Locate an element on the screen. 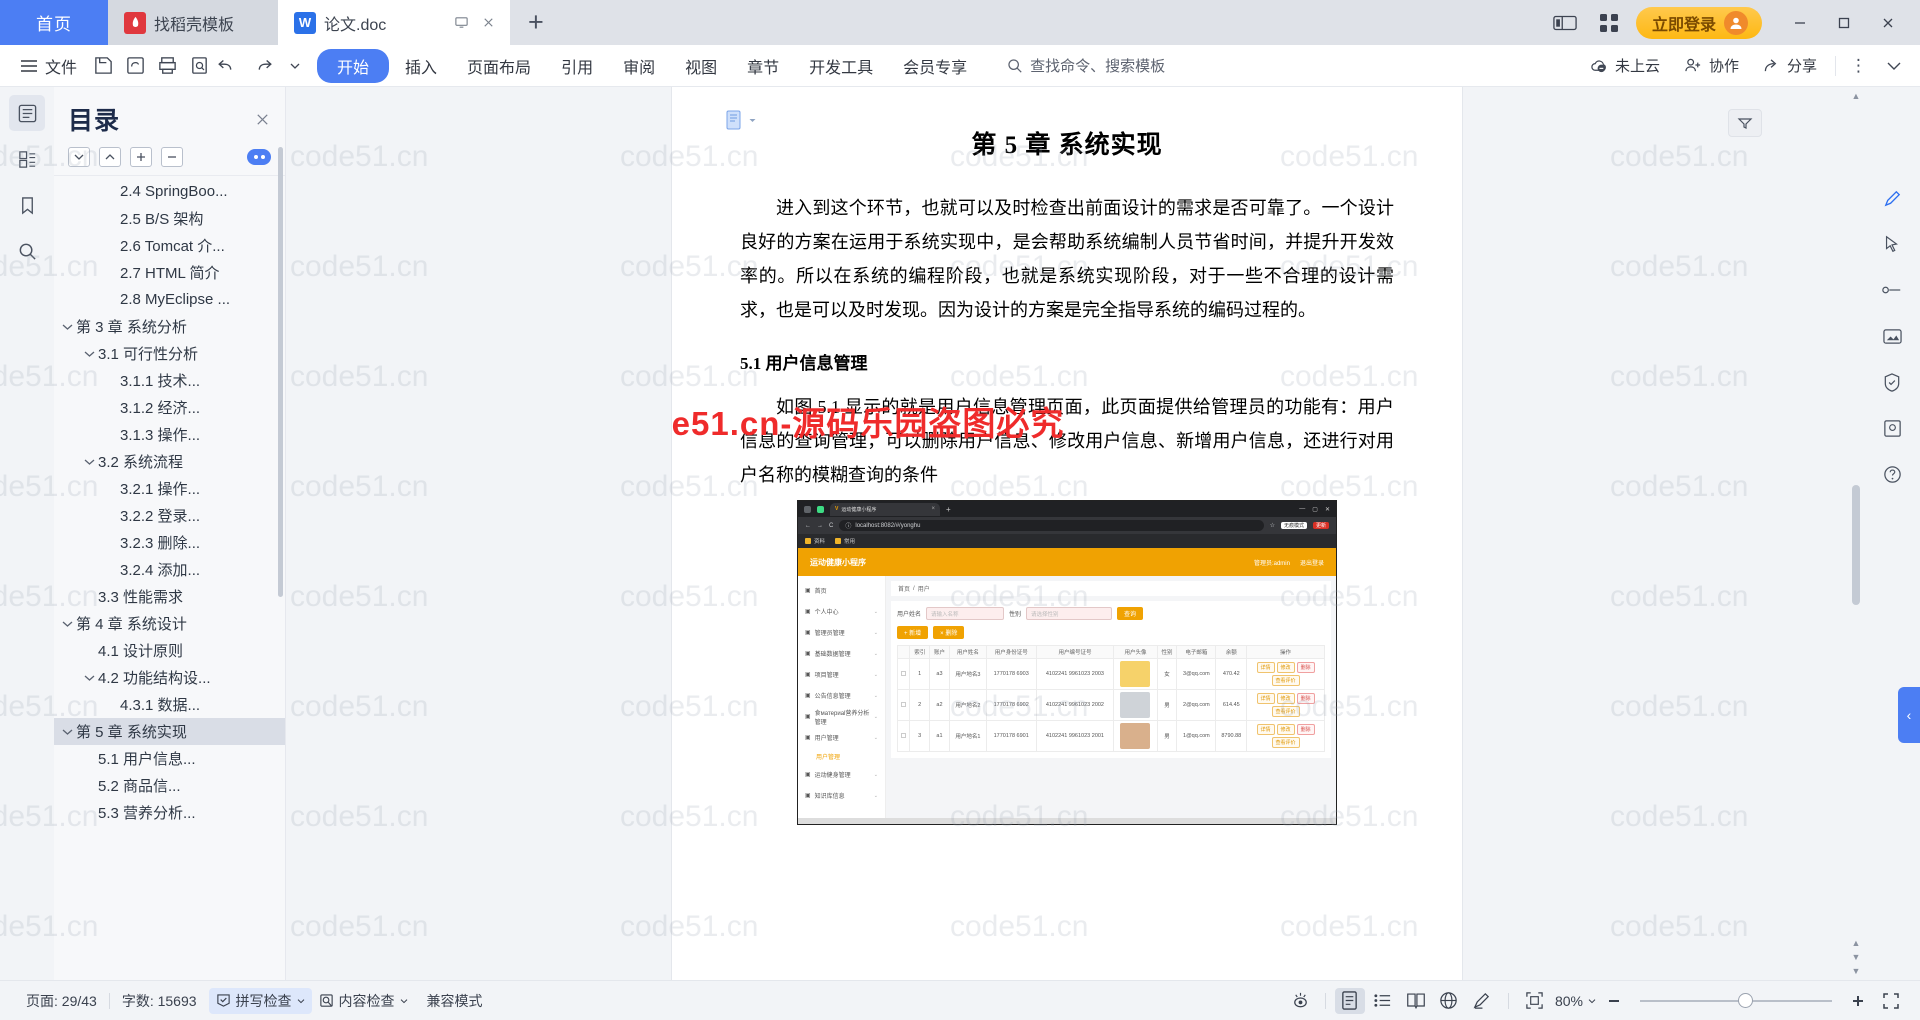 The height and width of the screenshot is (1020, 1920). bookmark-item: 资料 is located at coordinates (815, 541).